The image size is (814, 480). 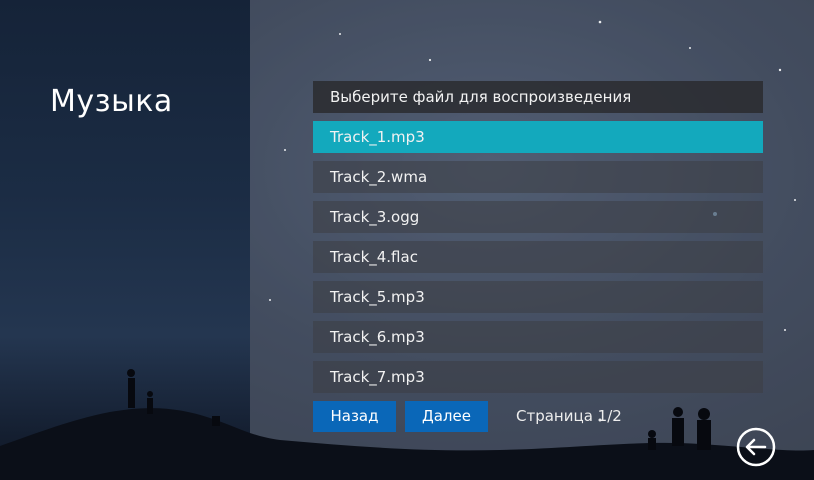 I want to click on file-item: Track_3.ogg, so click(x=538, y=217).